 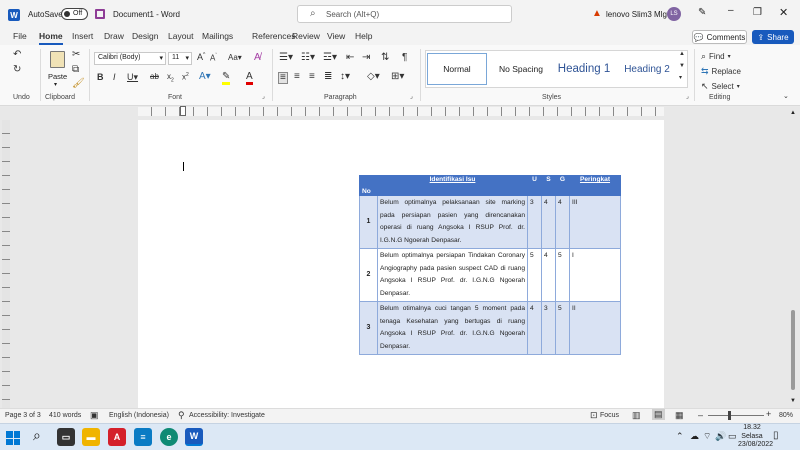 What do you see at coordinates (363, 36) in the screenshot?
I see `tab-help: Help` at bounding box center [363, 36].